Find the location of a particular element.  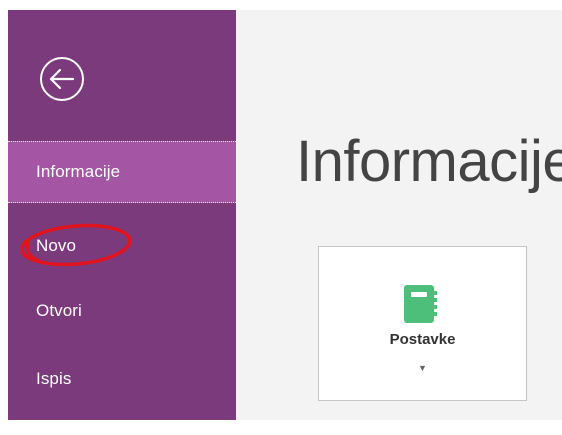

nav-item-label: Ispis is located at coordinates (54, 378).